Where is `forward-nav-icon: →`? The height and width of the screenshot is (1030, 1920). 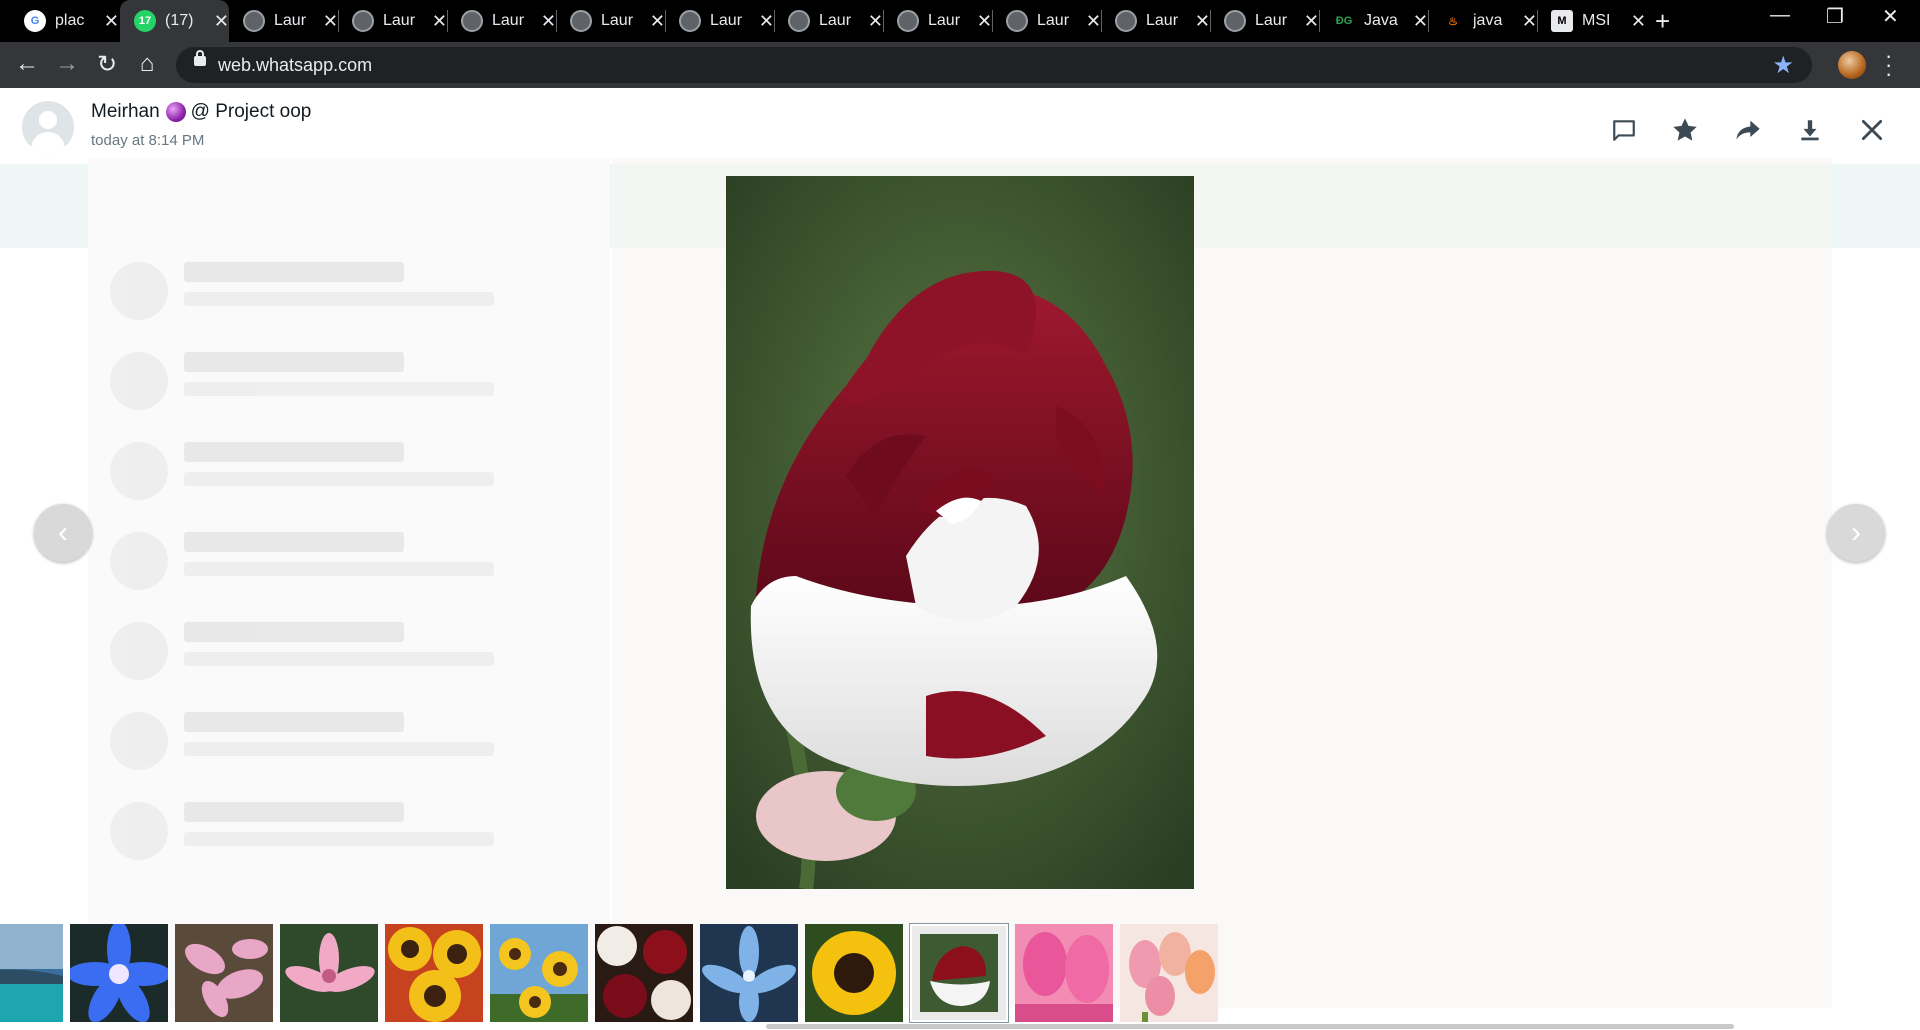
forward-nav-icon: → is located at coordinates (67, 64).